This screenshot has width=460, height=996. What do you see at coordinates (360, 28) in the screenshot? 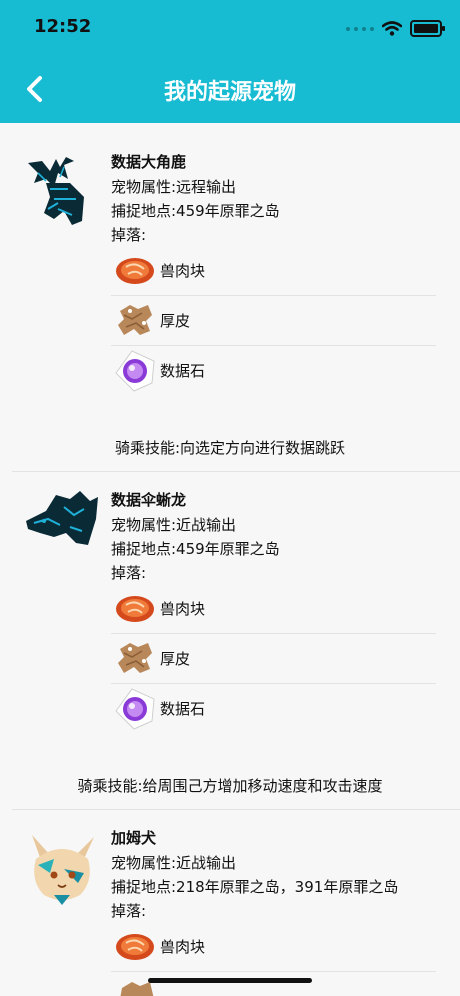
I see `signal-icon` at bounding box center [360, 28].